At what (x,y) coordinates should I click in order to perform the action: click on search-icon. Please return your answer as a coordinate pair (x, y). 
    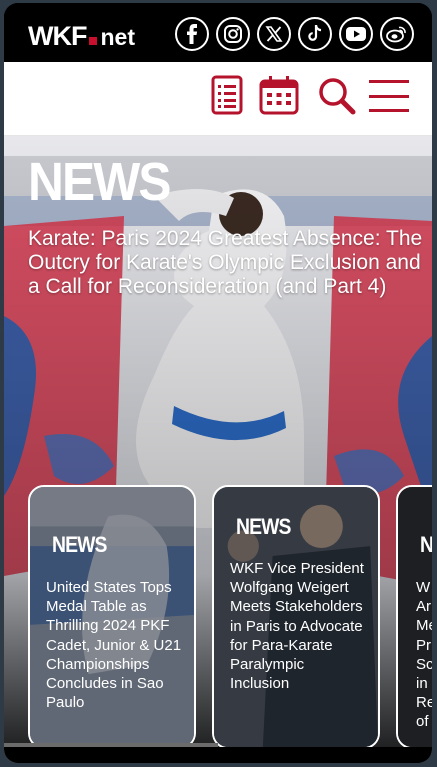
    Looking at the image, I should click on (337, 98).